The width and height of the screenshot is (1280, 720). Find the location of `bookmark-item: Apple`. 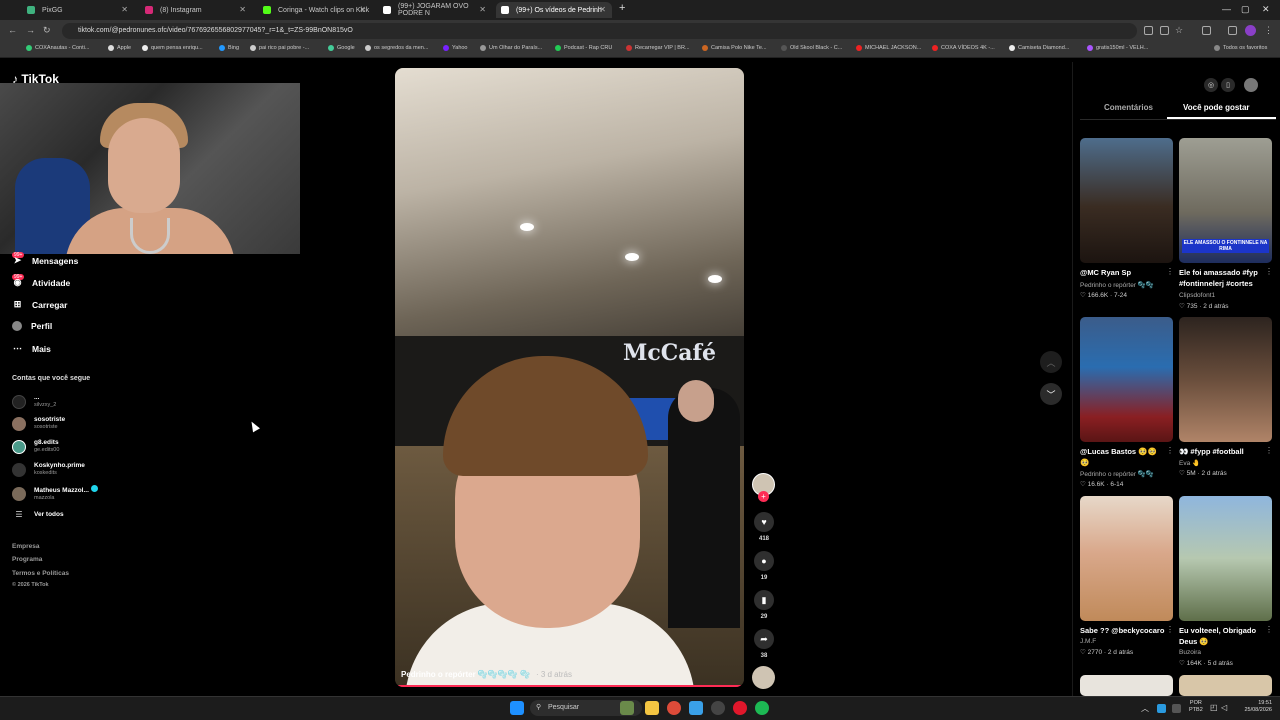

bookmark-item: Apple is located at coordinates (119, 48).